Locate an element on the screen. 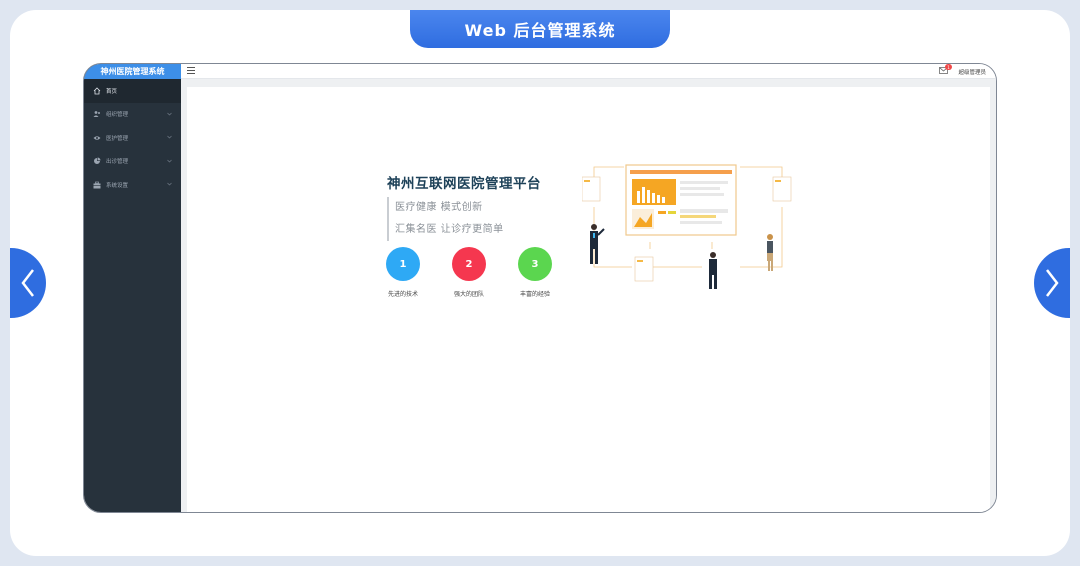 Image resolution: width=1080 pixels, height=566 pixels. feature-item: 1 先进的技术 is located at coordinates (403, 272).